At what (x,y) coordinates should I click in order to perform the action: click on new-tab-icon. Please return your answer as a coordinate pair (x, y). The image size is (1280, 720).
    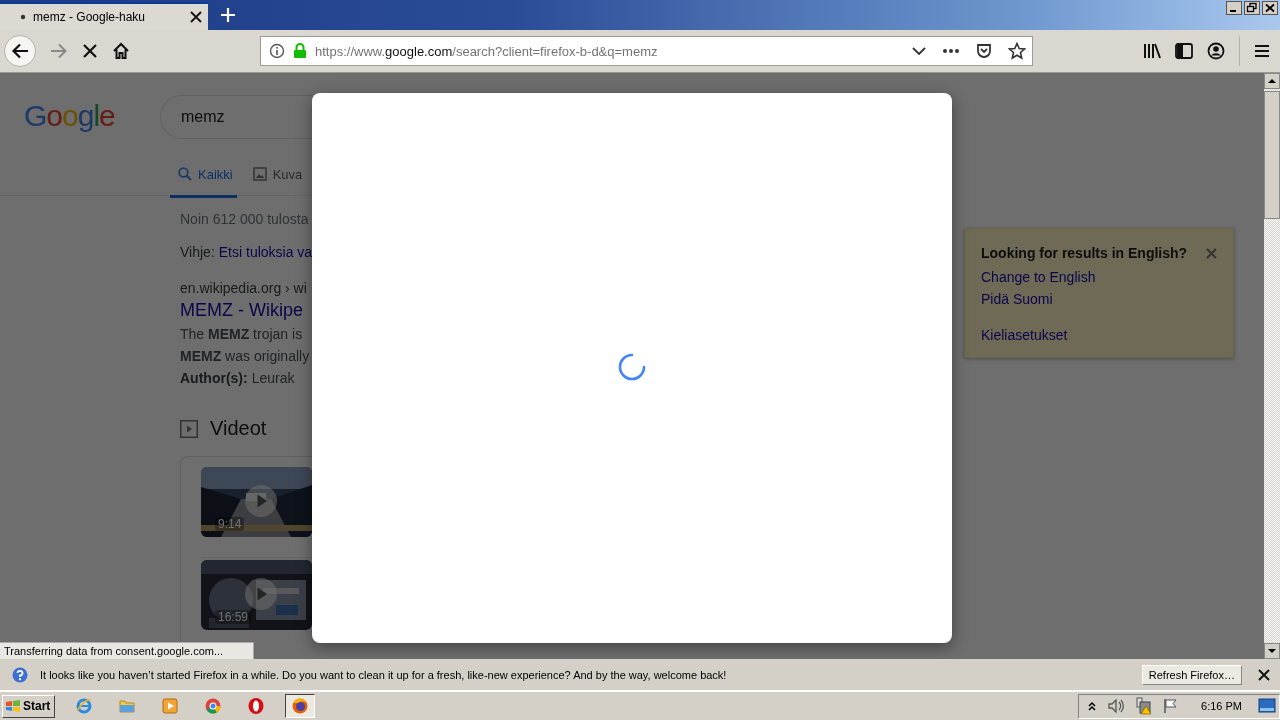
    Looking at the image, I should click on (228, 15).